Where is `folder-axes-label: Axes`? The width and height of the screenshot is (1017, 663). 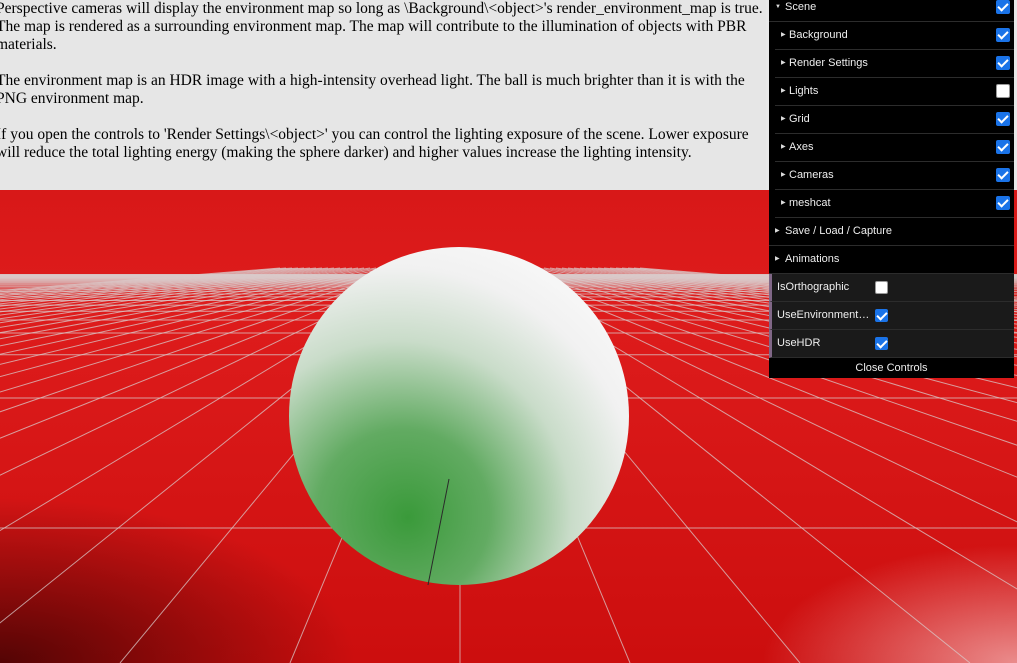
folder-axes-label: Axes is located at coordinates (801, 147).